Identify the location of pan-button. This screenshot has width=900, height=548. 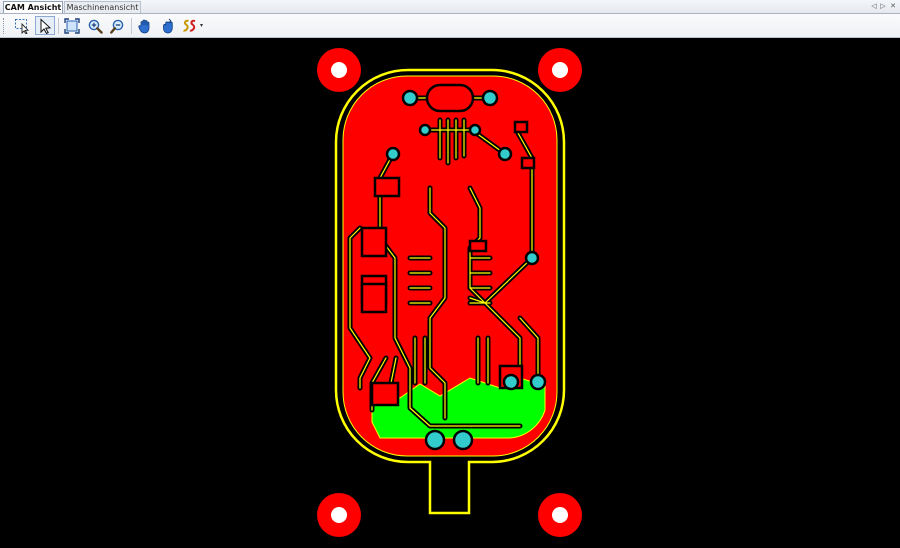
(145, 25).